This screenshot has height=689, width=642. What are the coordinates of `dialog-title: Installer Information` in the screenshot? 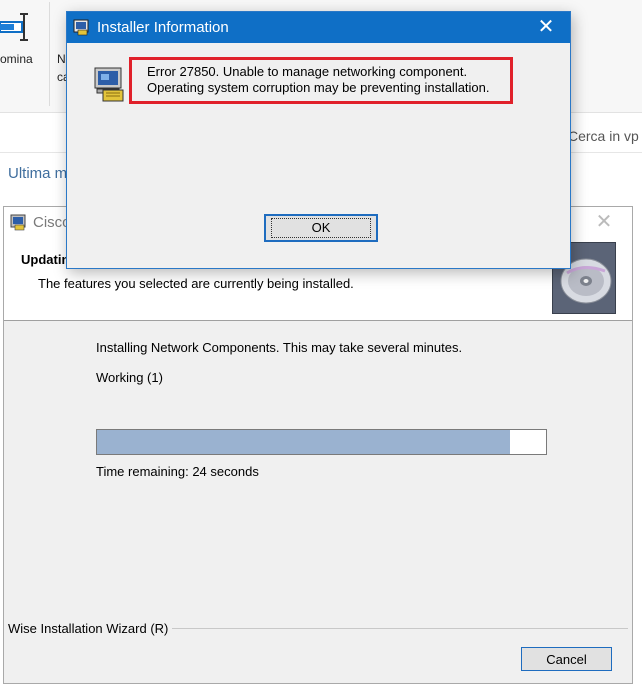 It's located at (163, 27).